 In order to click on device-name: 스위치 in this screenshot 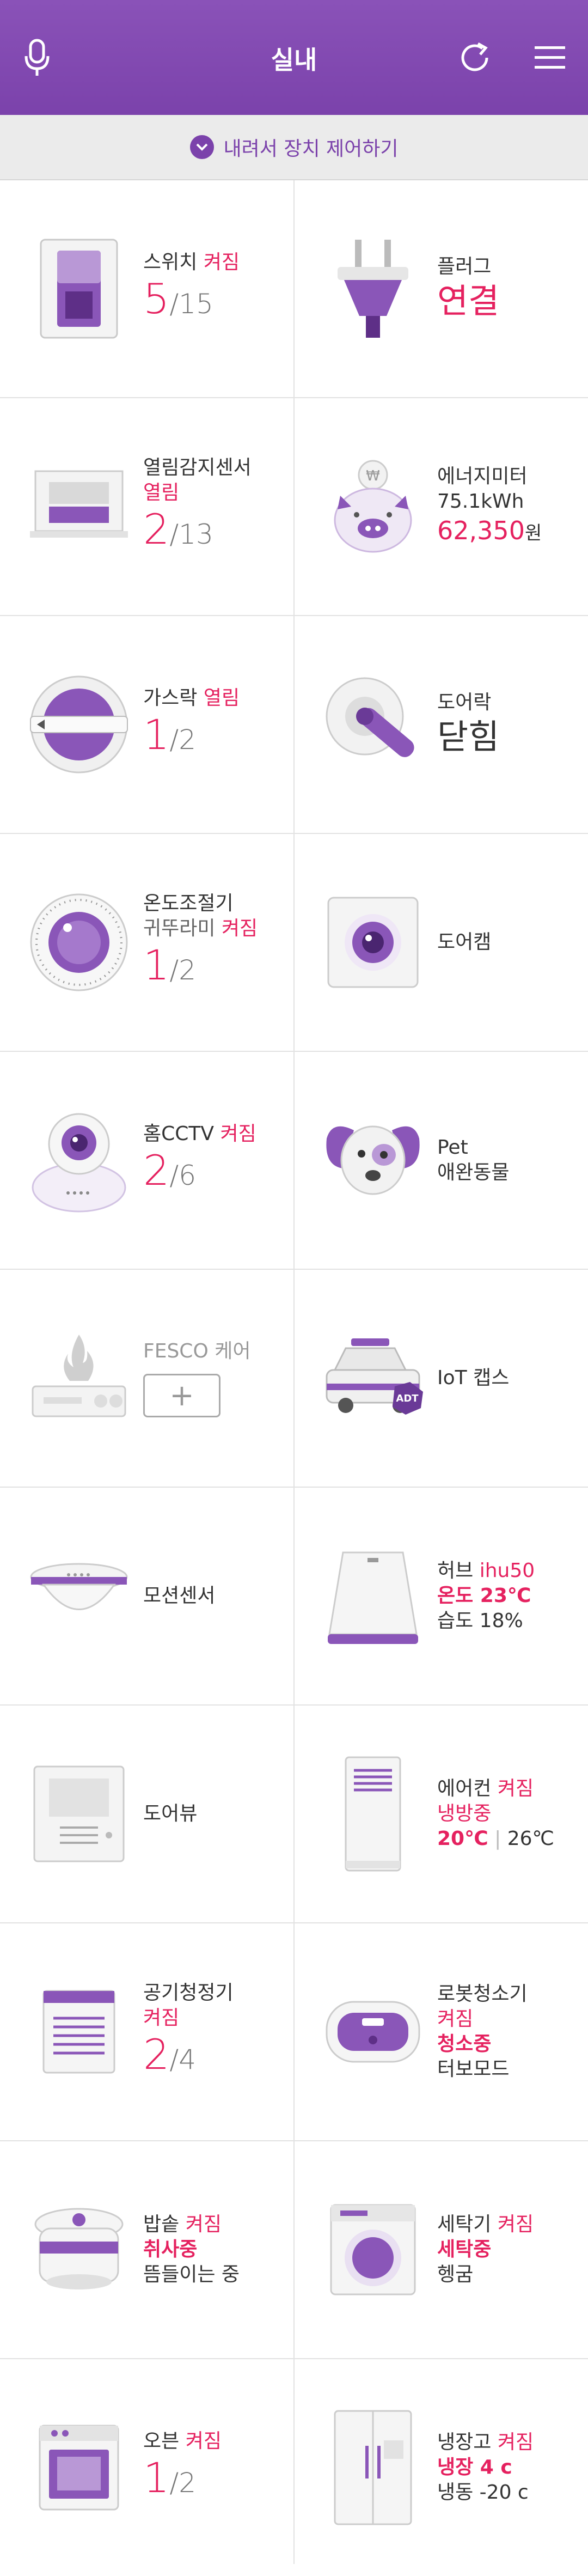, I will do `click(170, 262)`.